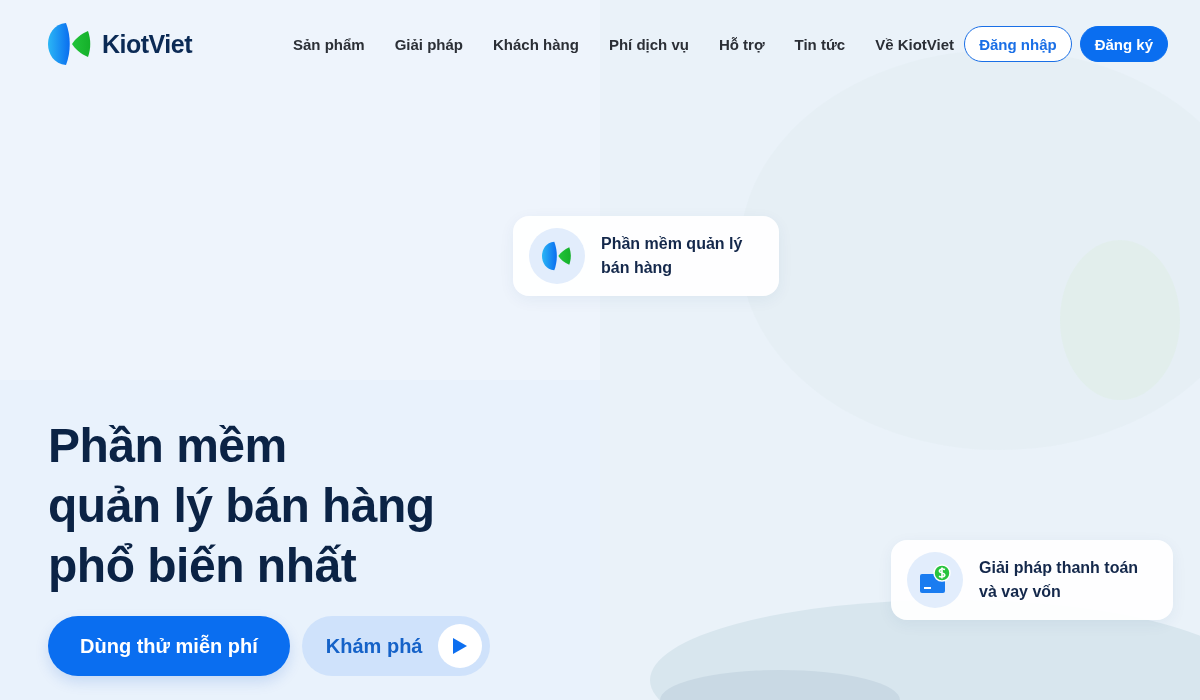 This screenshot has width=1200, height=700. Describe the element at coordinates (1018, 44) in the screenshot. I see `login-button: Đăng nhập` at that location.